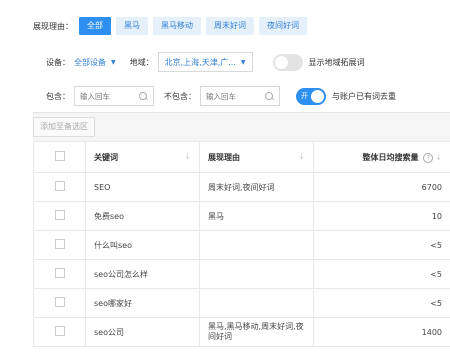 The height and width of the screenshot is (361, 450). I want to click on column-header-keyword-label: 关键词, so click(106, 157).